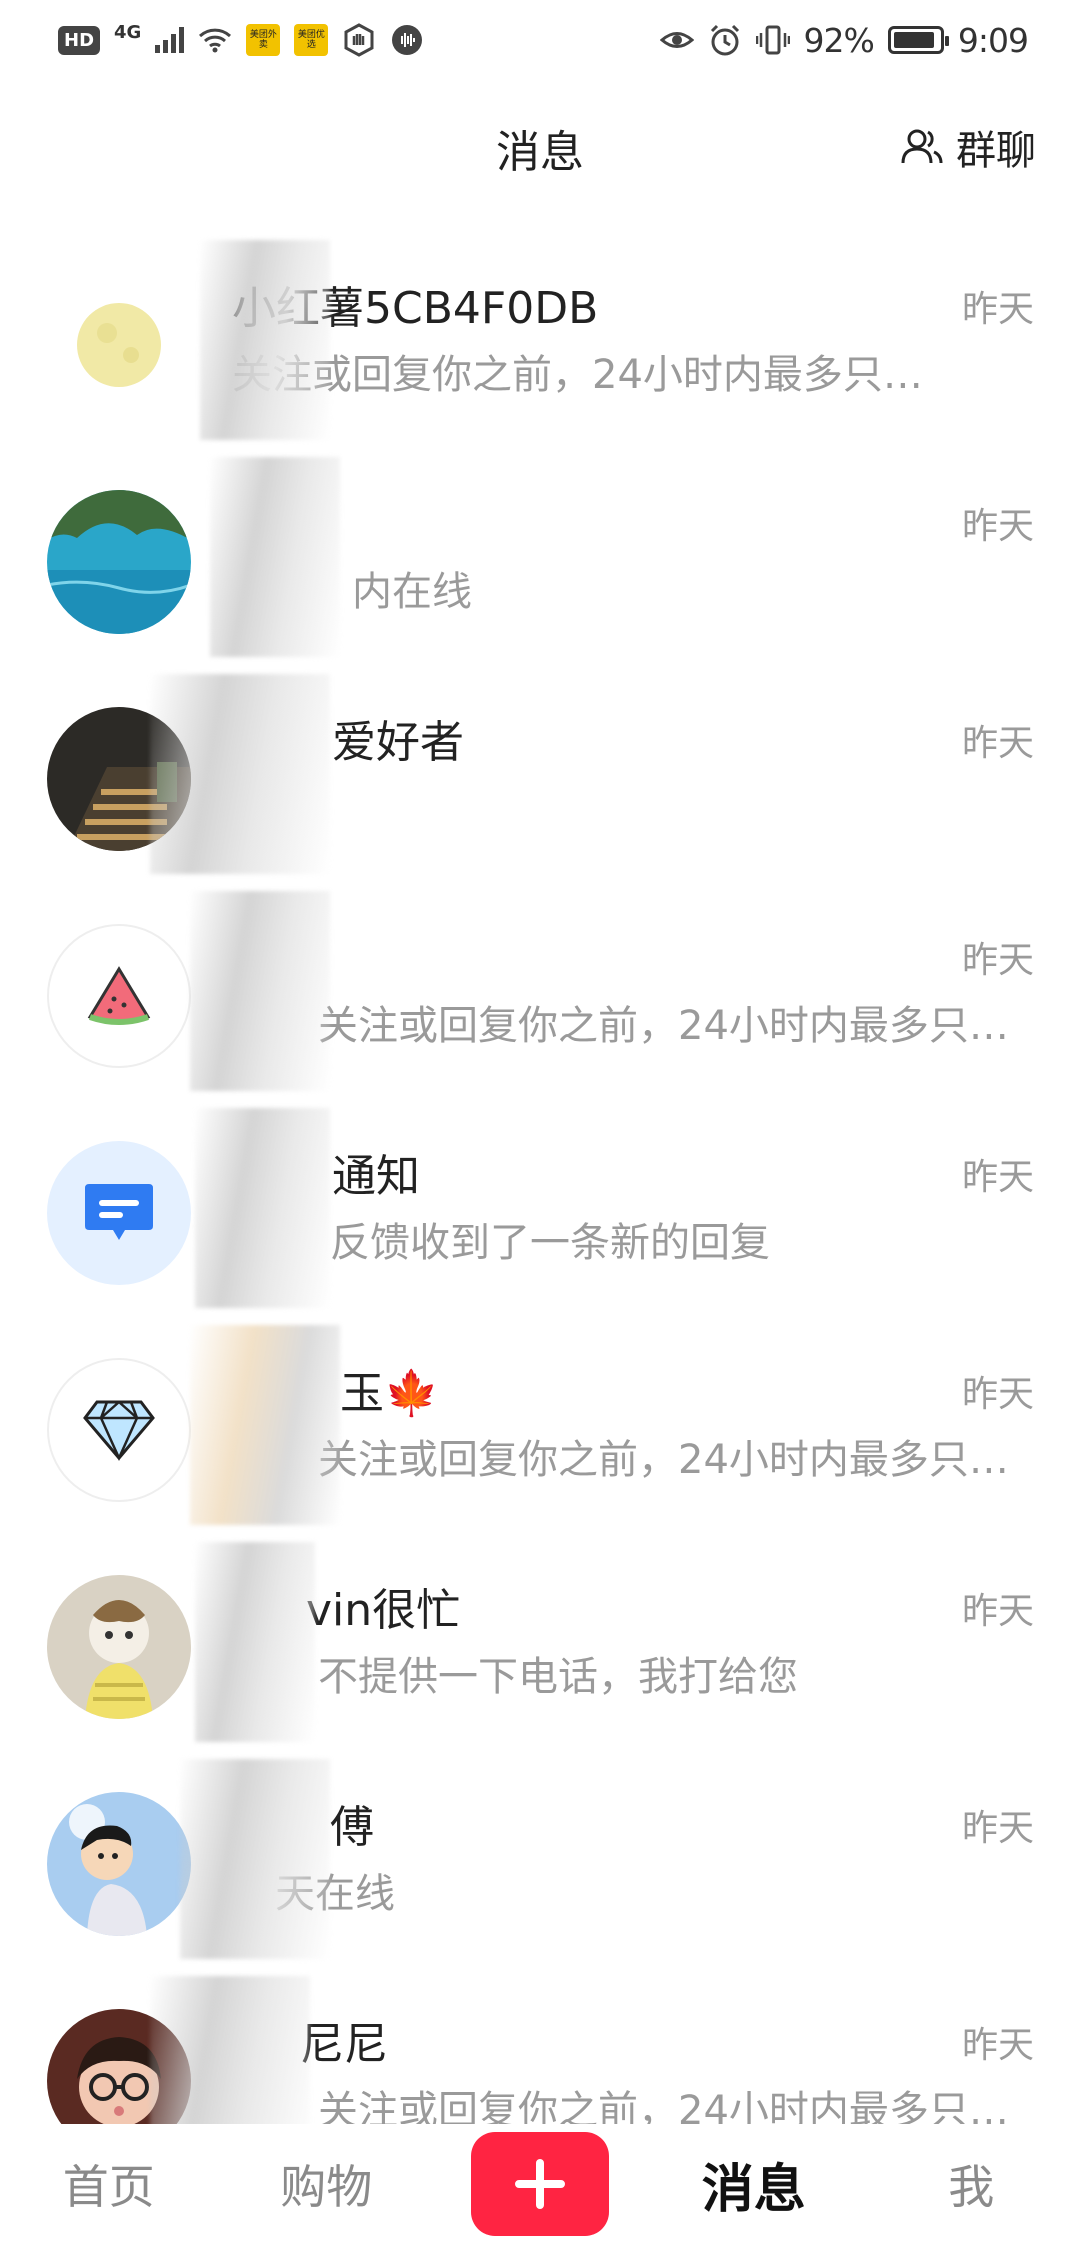  What do you see at coordinates (922, 146) in the screenshot?
I see `group-user-icon` at bounding box center [922, 146].